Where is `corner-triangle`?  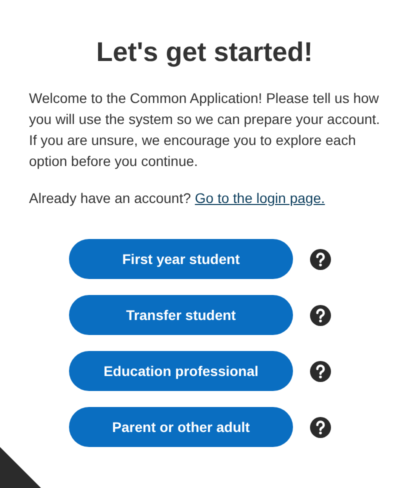
corner-triangle is located at coordinates (21, 467).